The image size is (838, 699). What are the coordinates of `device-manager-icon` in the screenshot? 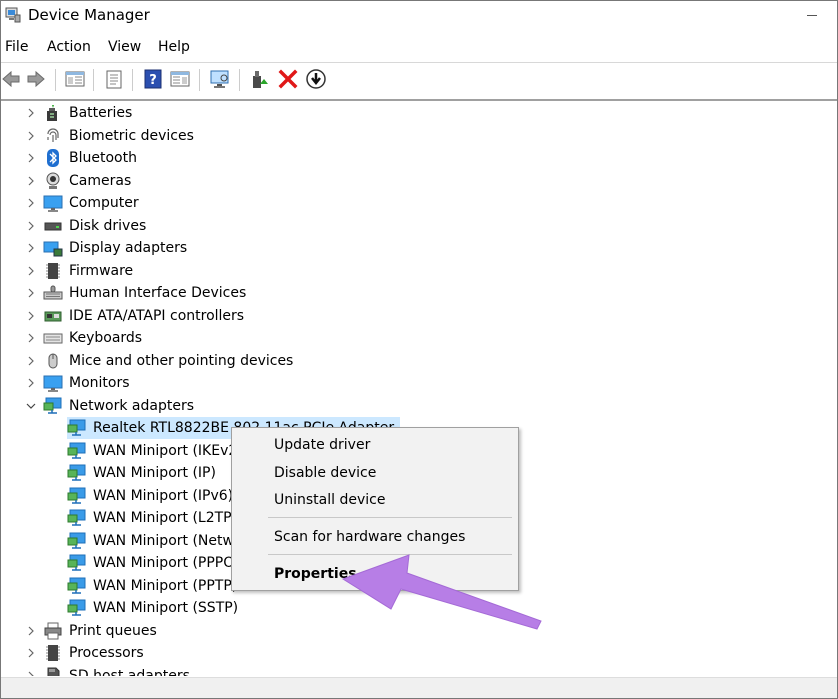 It's located at (13, 15).